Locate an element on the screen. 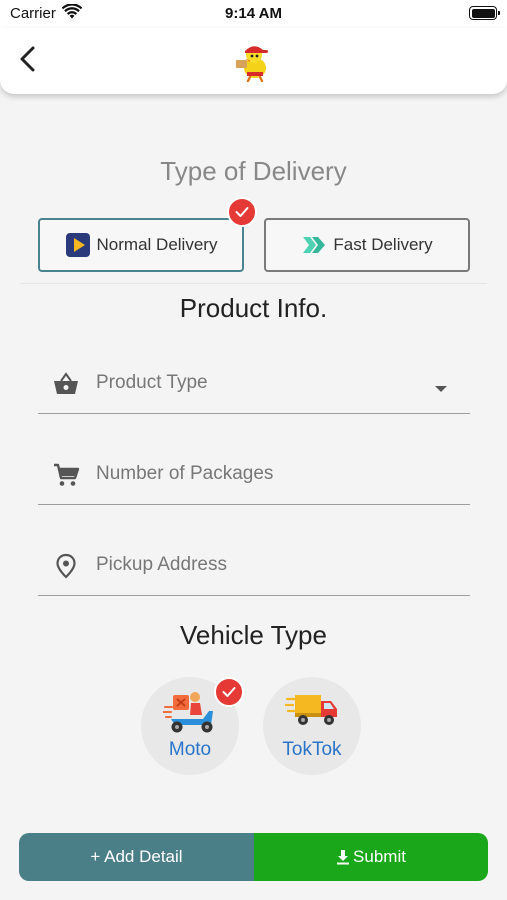  packages-count-placeholder: Number of Packages is located at coordinates (185, 473).